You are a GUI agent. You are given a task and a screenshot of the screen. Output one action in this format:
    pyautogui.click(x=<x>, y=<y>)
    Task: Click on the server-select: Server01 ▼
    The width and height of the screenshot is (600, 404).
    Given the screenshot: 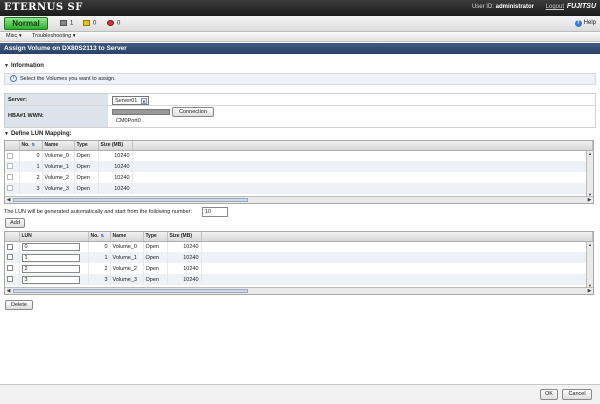 What is the action you would take?
    pyautogui.click(x=130, y=100)
    